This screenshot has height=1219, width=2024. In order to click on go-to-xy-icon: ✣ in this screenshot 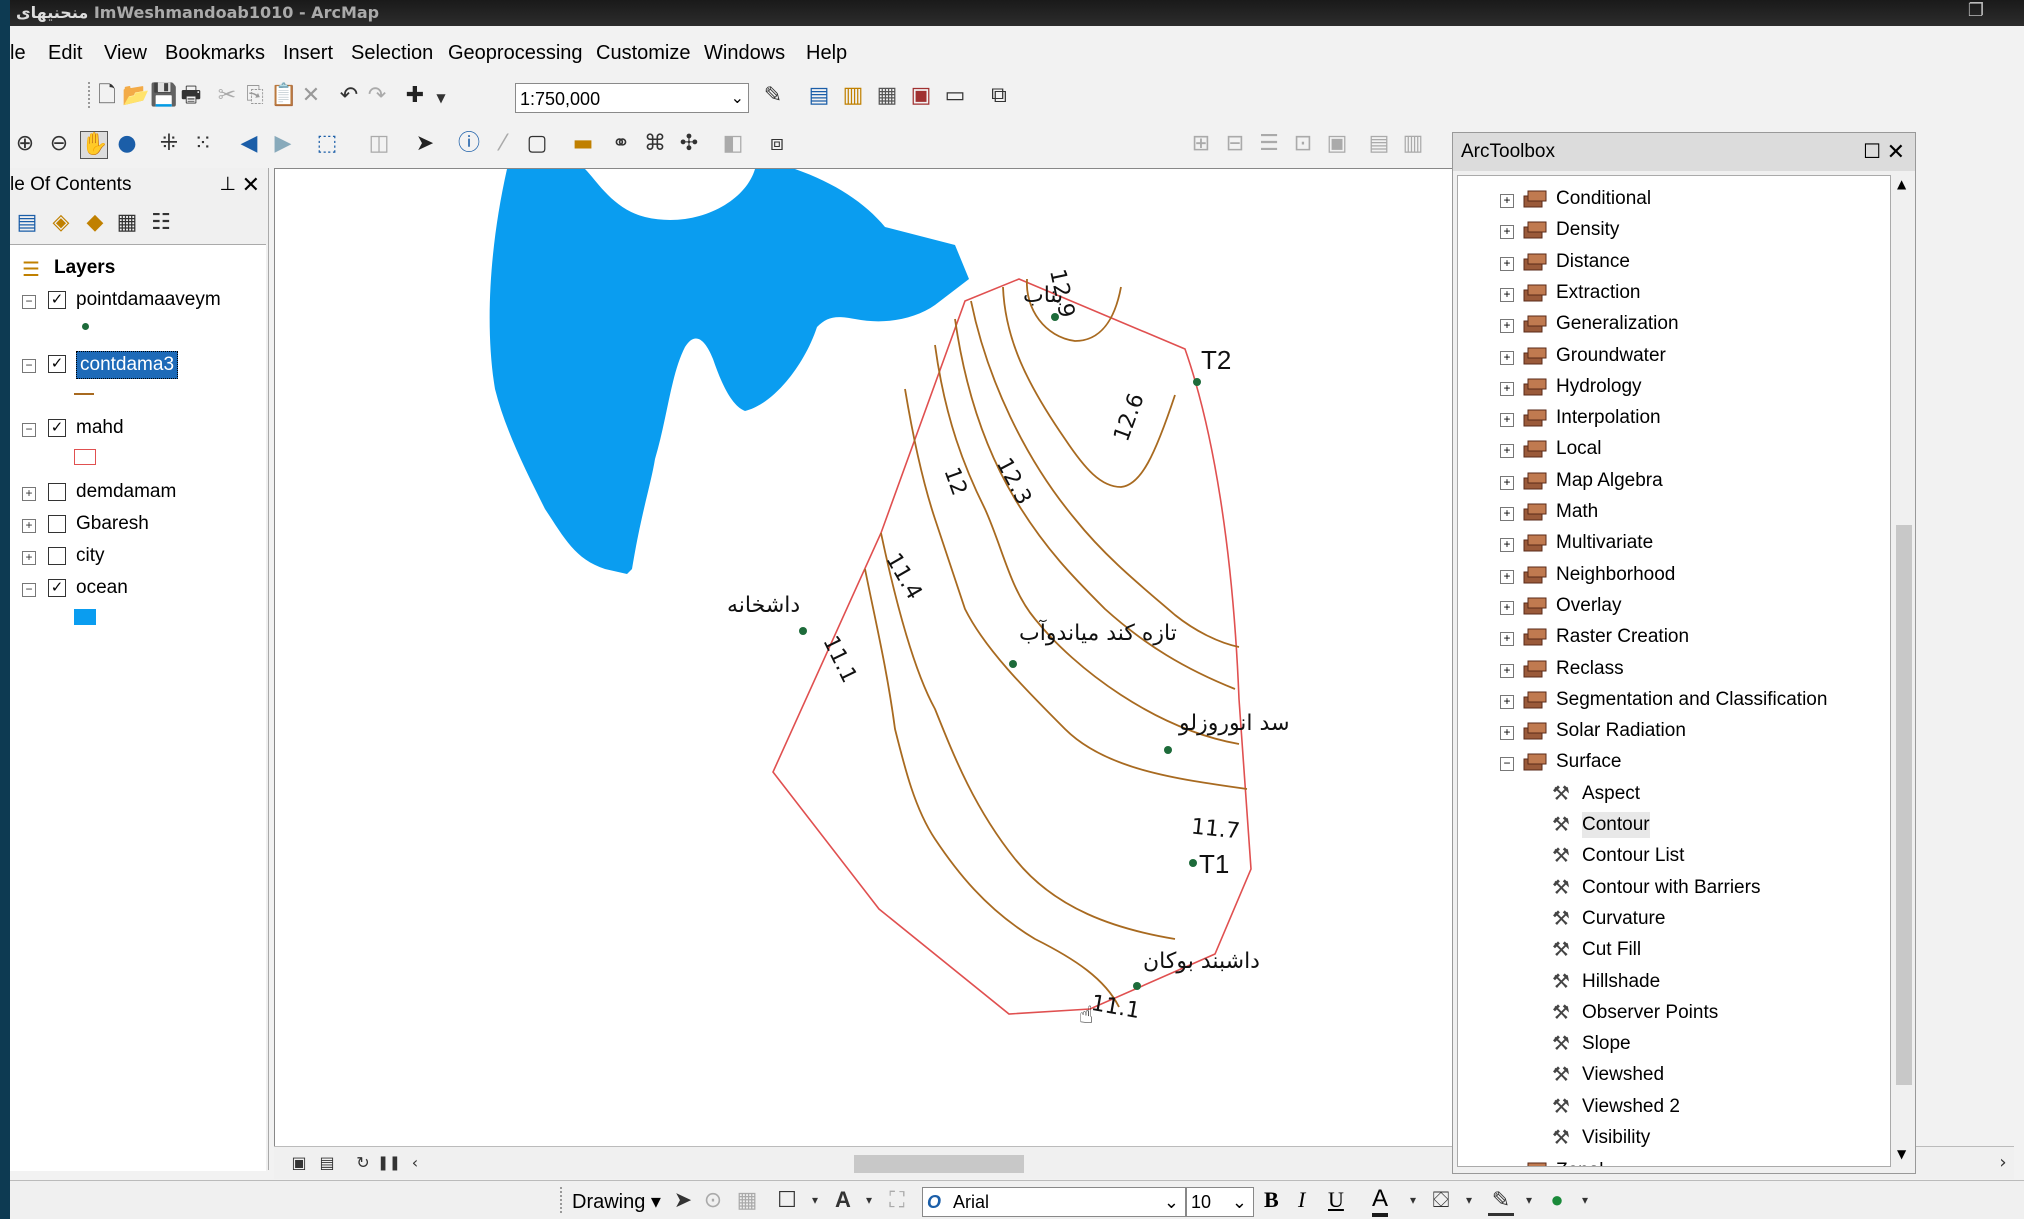, I will do `click(689, 144)`.